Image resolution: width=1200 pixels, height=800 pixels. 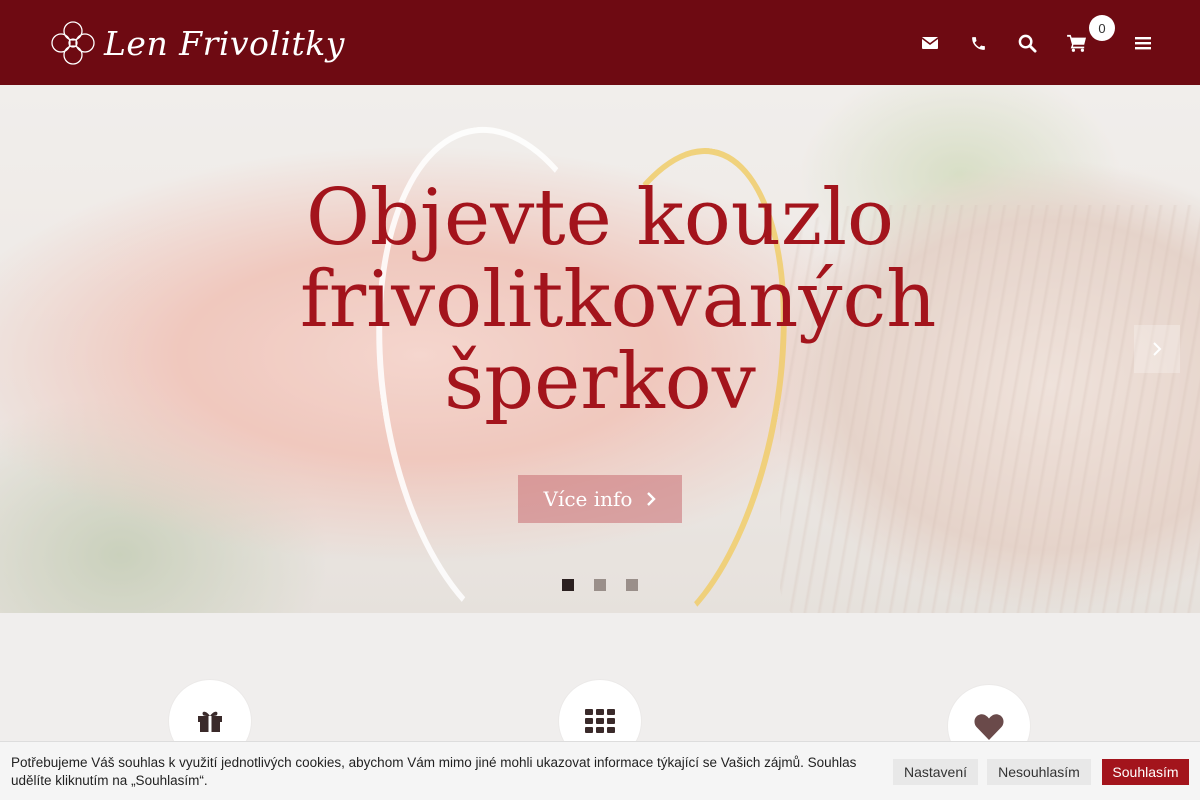 I want to click on heart-icon, so click(x=989, y=726).